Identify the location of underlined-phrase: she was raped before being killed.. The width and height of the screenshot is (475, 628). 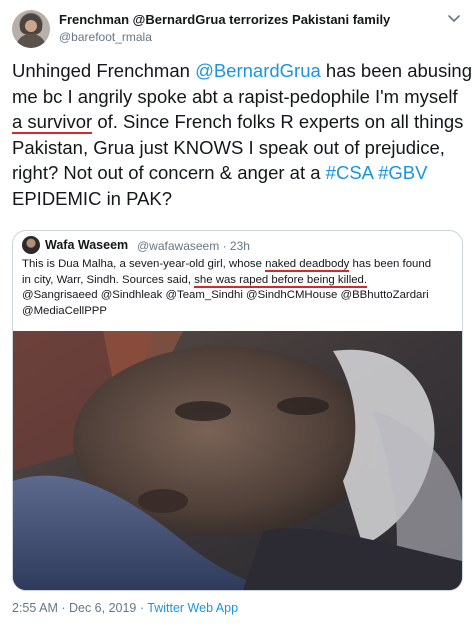
(281, 280).